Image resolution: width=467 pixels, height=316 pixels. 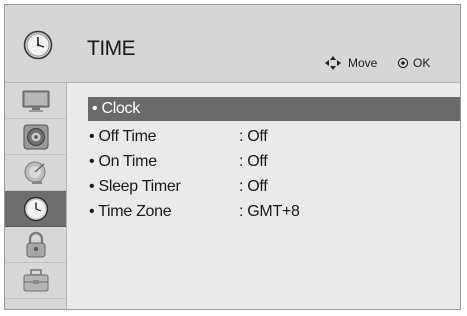 I want to click on menu-item-label: • Clock, so click(x=116, y=108).